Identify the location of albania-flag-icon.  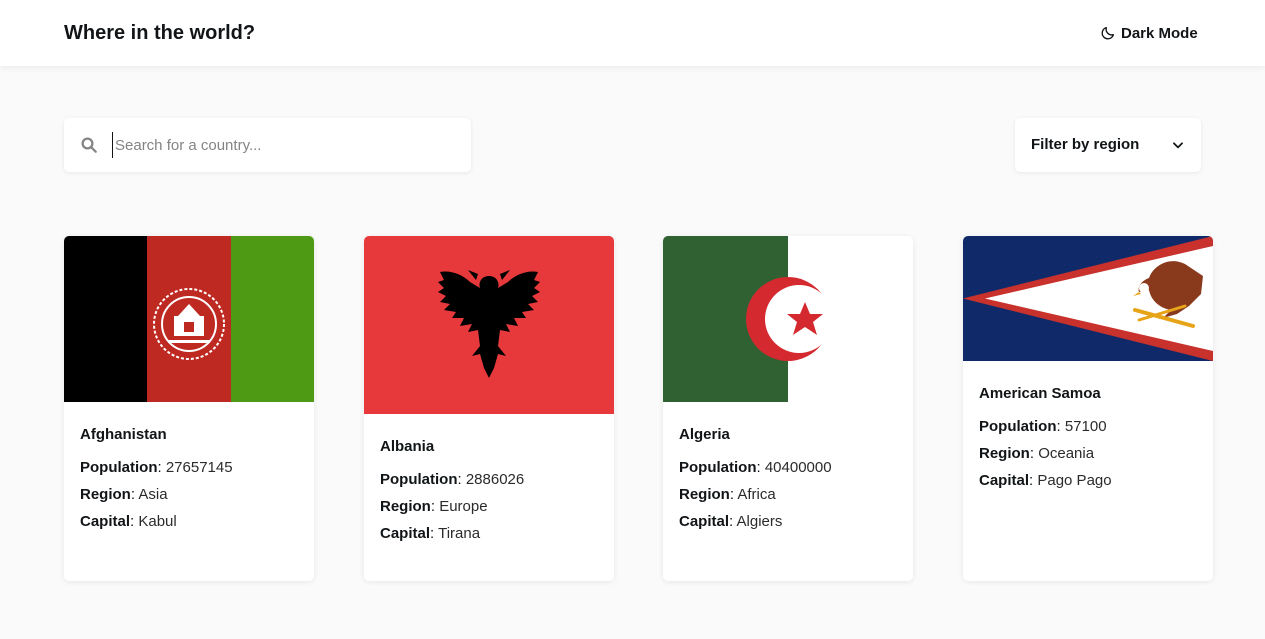
(489, 325).